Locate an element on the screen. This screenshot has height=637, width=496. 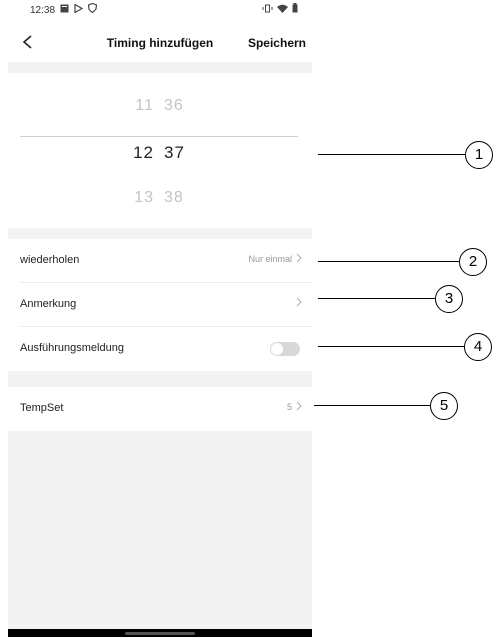
status-bar: 12:38 is located at coordinates (160, 11).